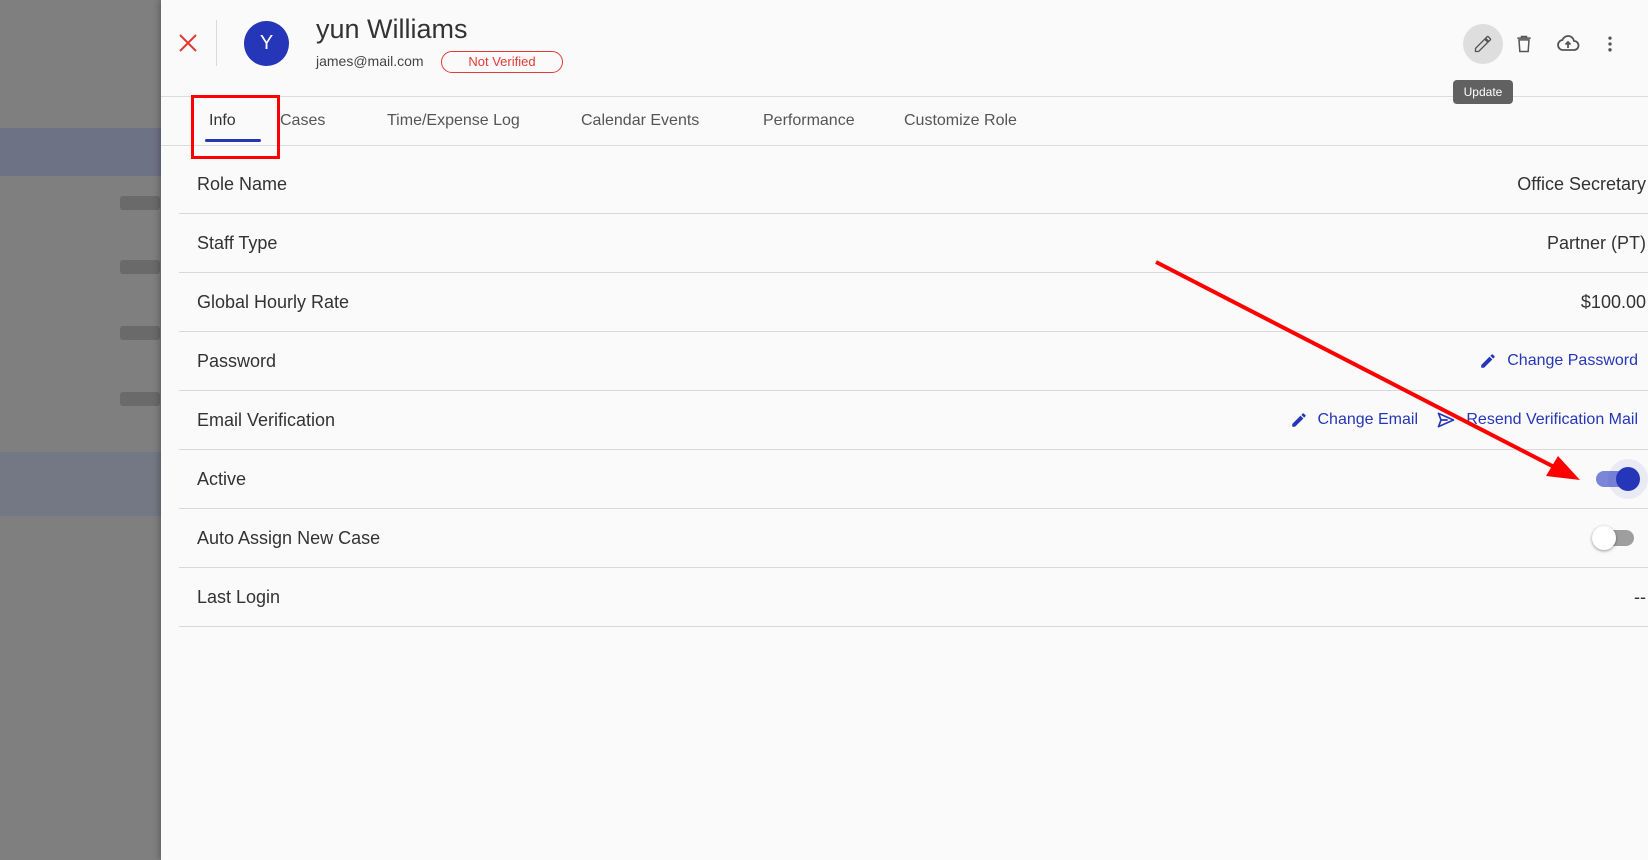 The image size is (1648, 860). I want to click on row-label: Email Verification, so click(266, 420).